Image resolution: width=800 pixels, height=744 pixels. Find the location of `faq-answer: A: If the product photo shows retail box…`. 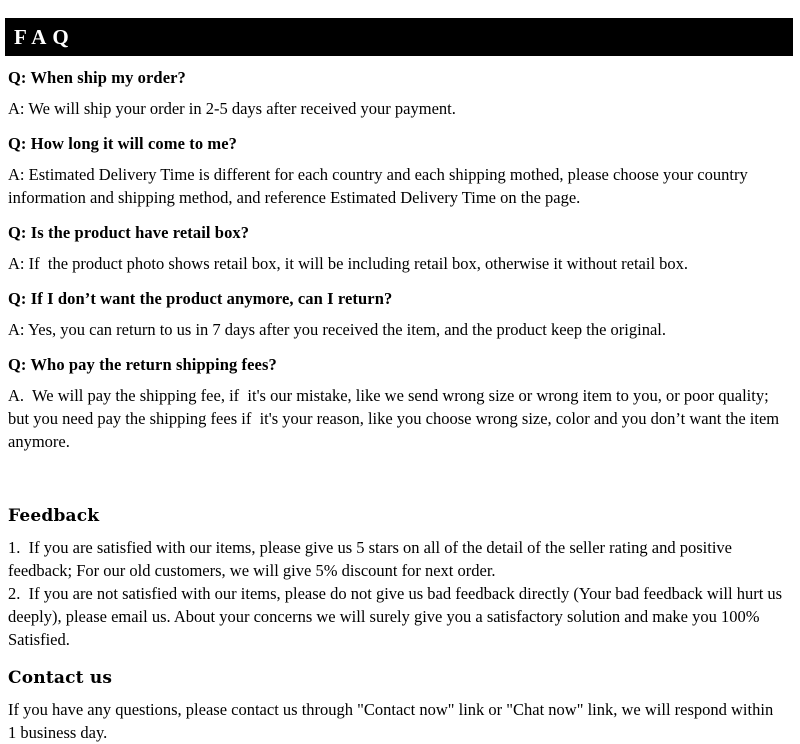

faq-answer: A: If the product photo shows retail box… is located at coordinates (348, 263).